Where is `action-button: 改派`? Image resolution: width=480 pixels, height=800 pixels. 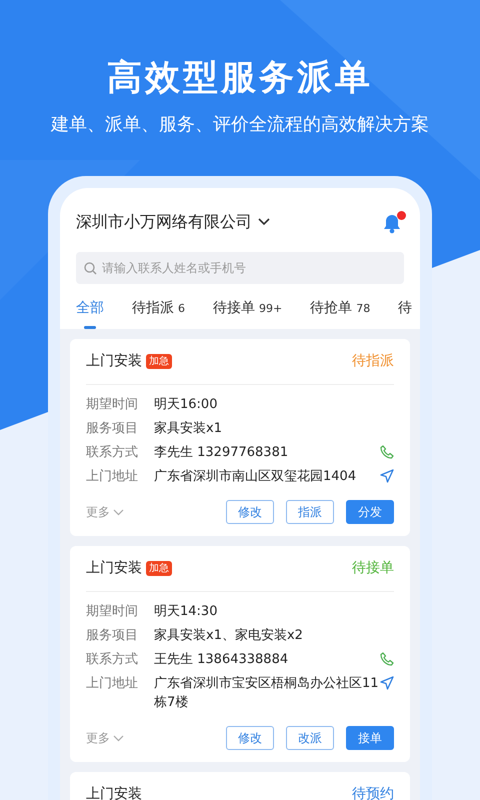
action-button: 改派 is located at coordinates (310, 738).